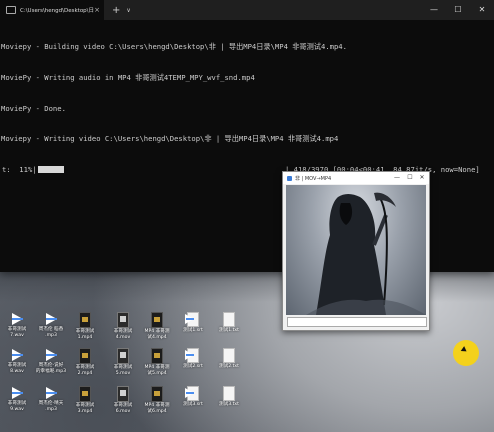  I want to click on desktop-icon-label: 非哥测试 3.mp4, so click(85, 408).